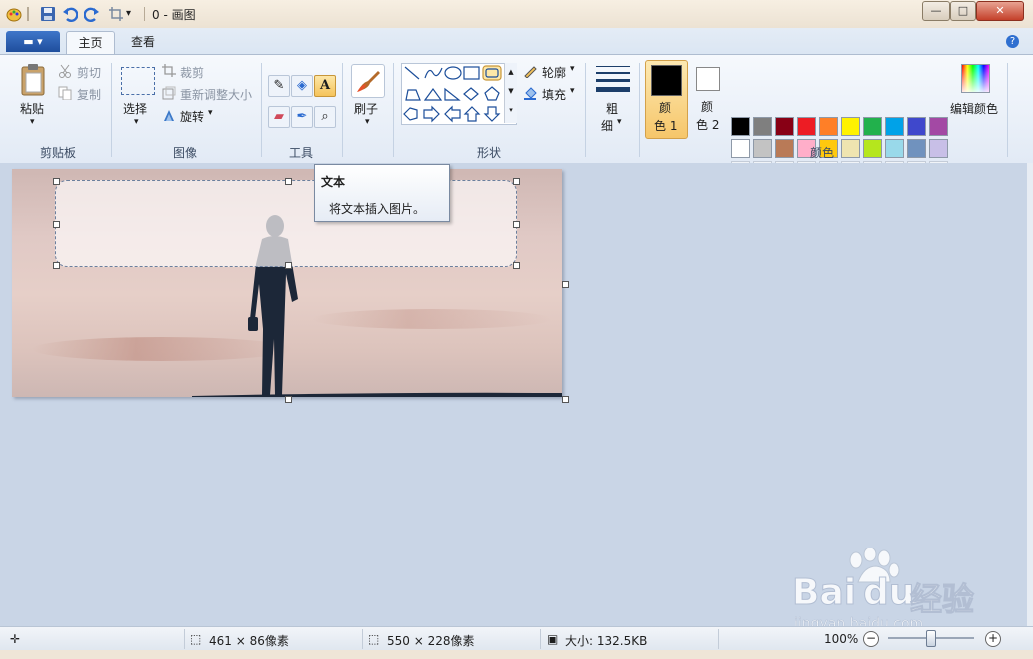 This screenshot has height=659, width=1033. Describe the element at coordinates (366, 108) in the screenshot. I see `brush-button-label: 刷子` at that location.